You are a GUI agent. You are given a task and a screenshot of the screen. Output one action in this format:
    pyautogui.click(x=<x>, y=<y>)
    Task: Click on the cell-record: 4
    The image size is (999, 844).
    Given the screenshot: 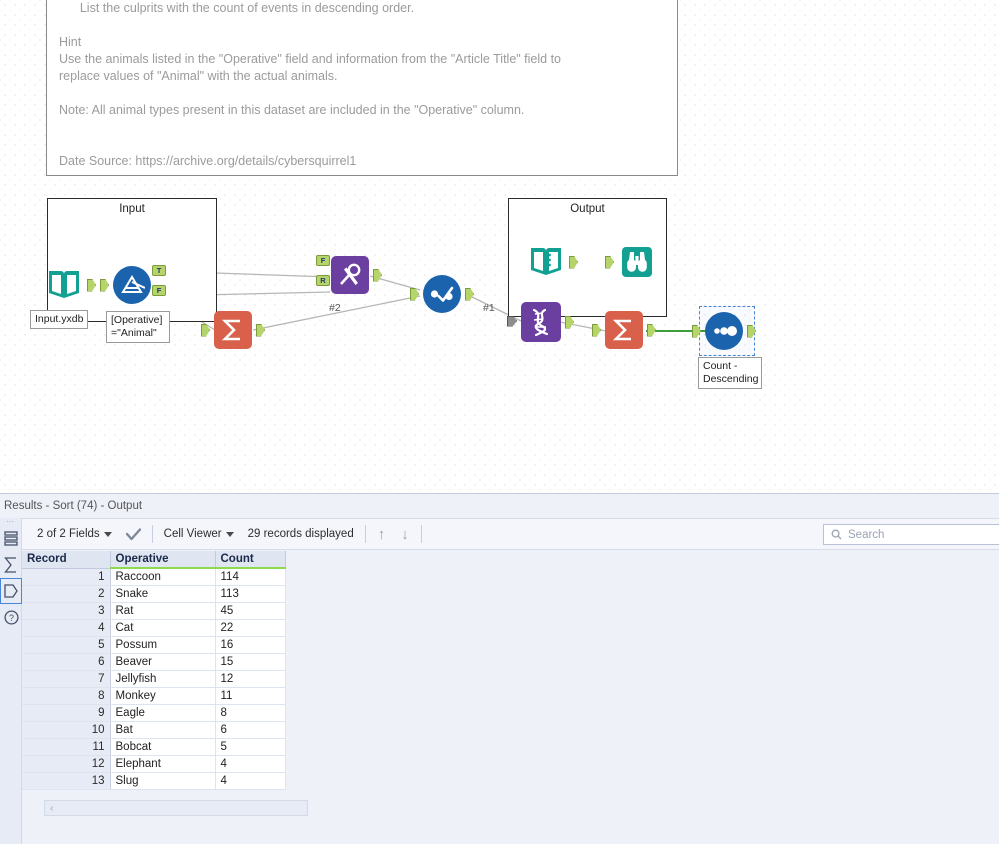 What is the action you would take?
    pyautogui.click(x=66, y=628)
    